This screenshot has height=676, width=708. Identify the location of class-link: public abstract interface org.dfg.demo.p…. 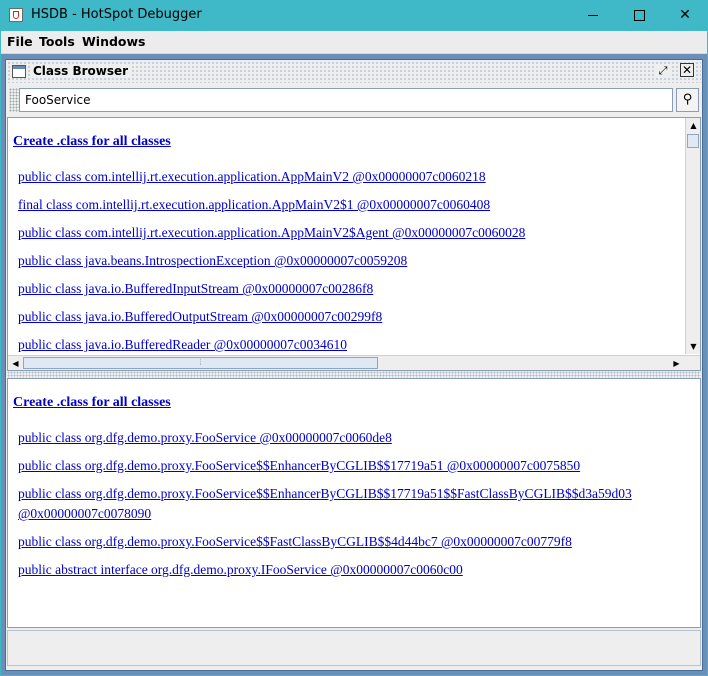
(240, 570).